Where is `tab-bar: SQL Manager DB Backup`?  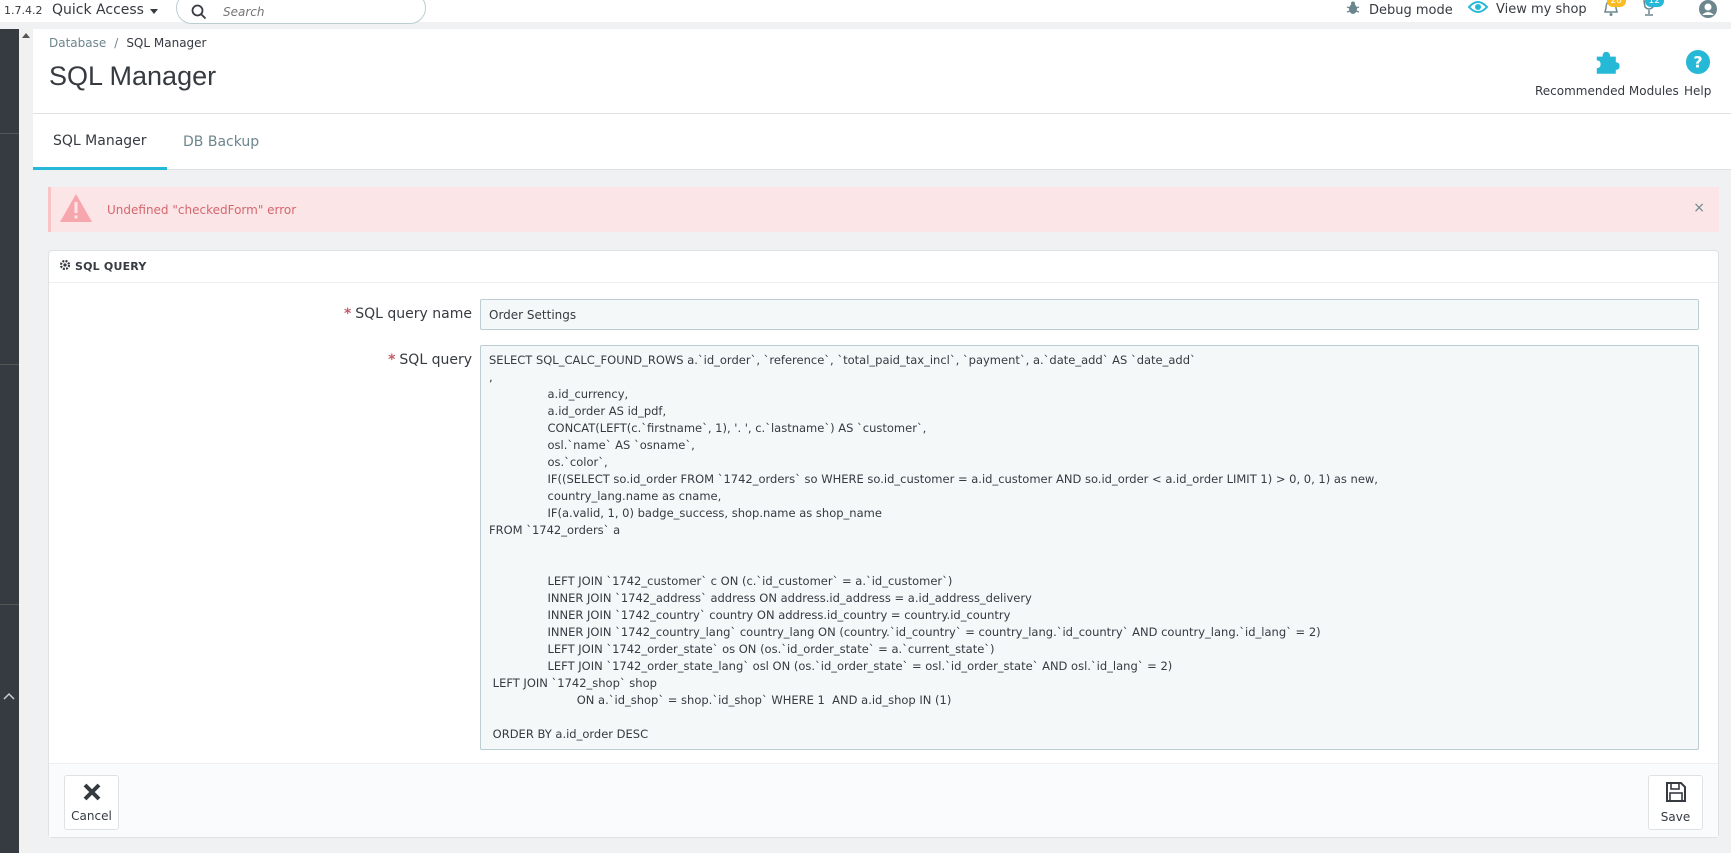 tab-bar: SQL Manager DB Backup is located at coordinates (882, 142).